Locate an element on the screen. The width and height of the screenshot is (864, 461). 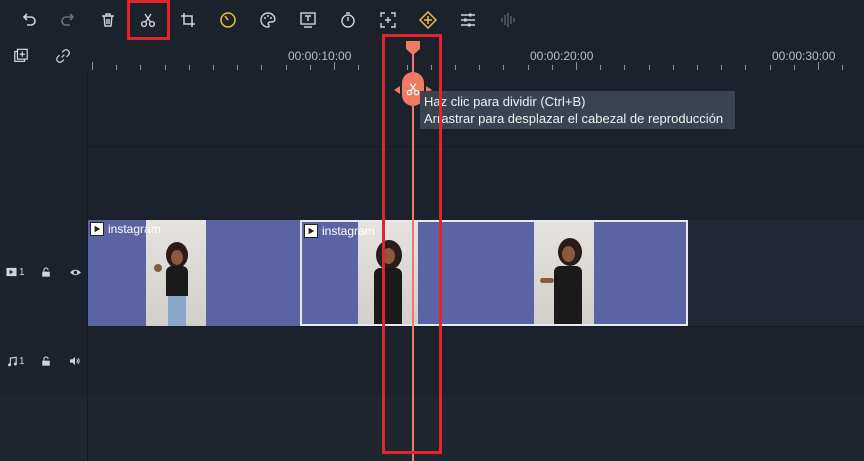
text-edit-button is located at coordinates (308, 20).